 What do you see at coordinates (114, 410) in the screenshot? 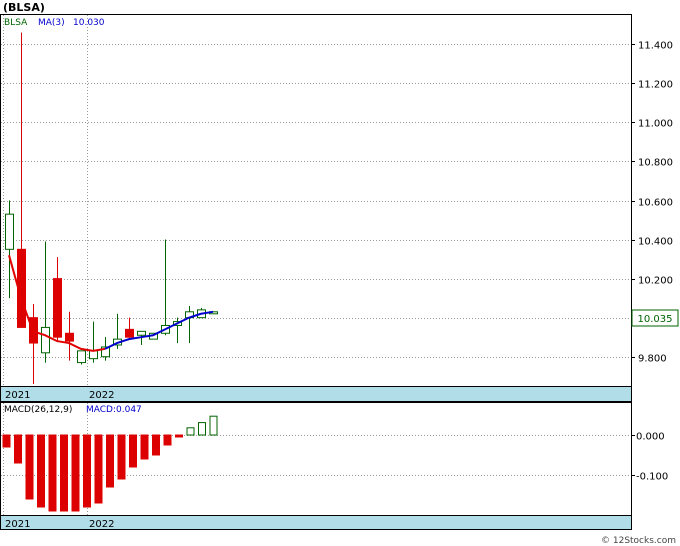
I see `macd-legend-value: MACD:0.047` at bounding box center [114, 410].